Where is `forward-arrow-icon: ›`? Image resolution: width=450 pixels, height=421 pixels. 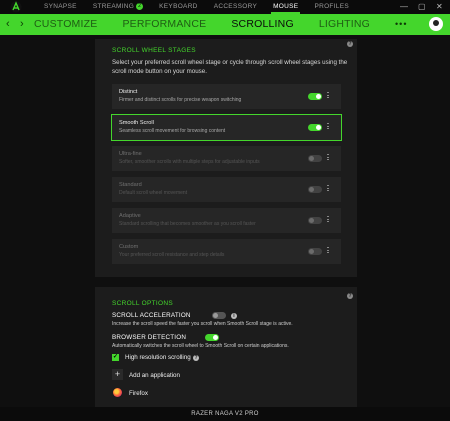
forward-arrow-icon: › is located at coordinates (22, 24).